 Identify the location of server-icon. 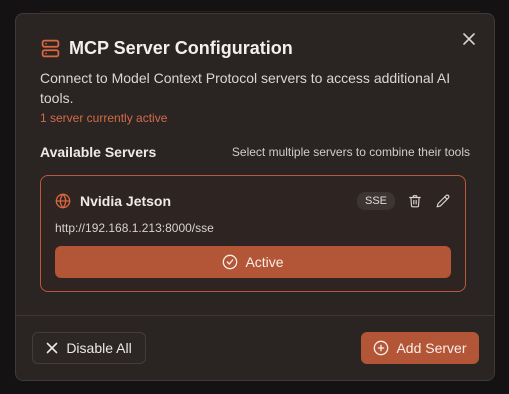
(50, 48).